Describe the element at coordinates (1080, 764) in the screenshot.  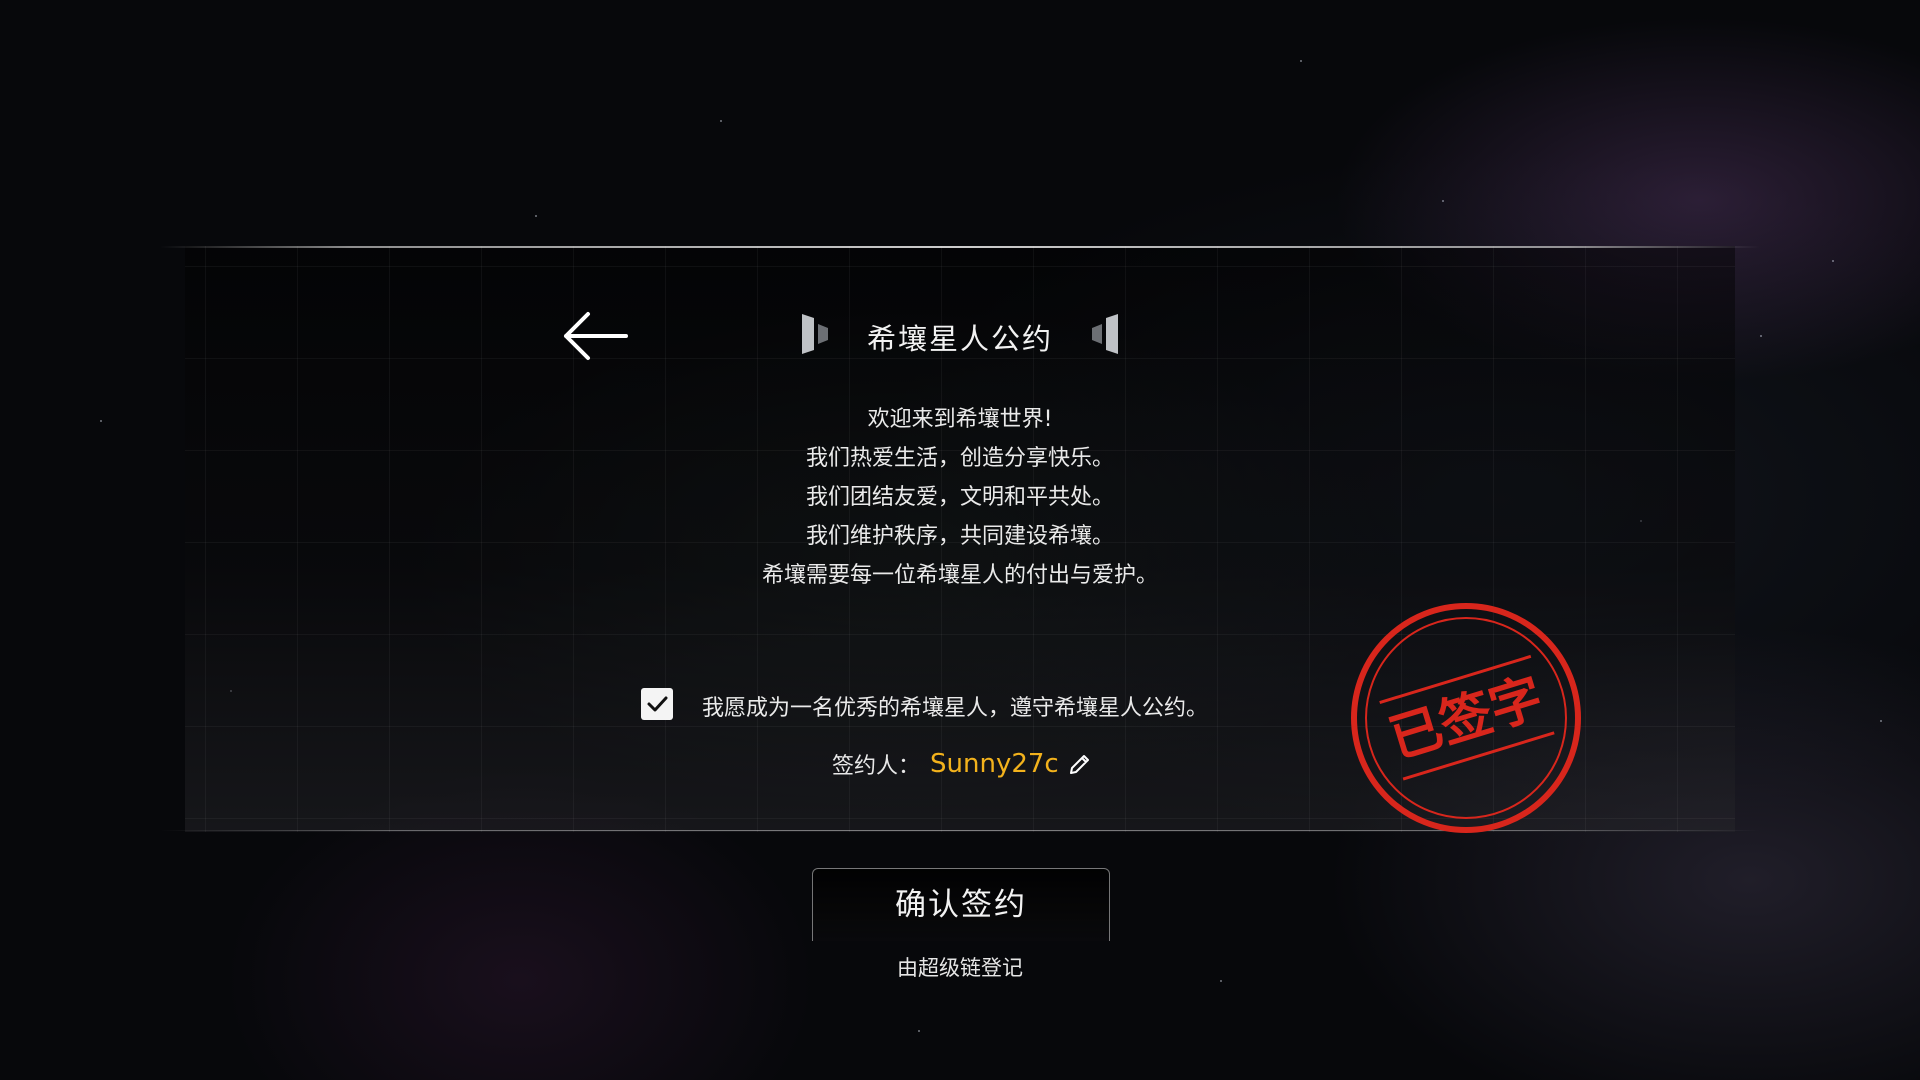
I see `edit-pencil-icon` at that location.